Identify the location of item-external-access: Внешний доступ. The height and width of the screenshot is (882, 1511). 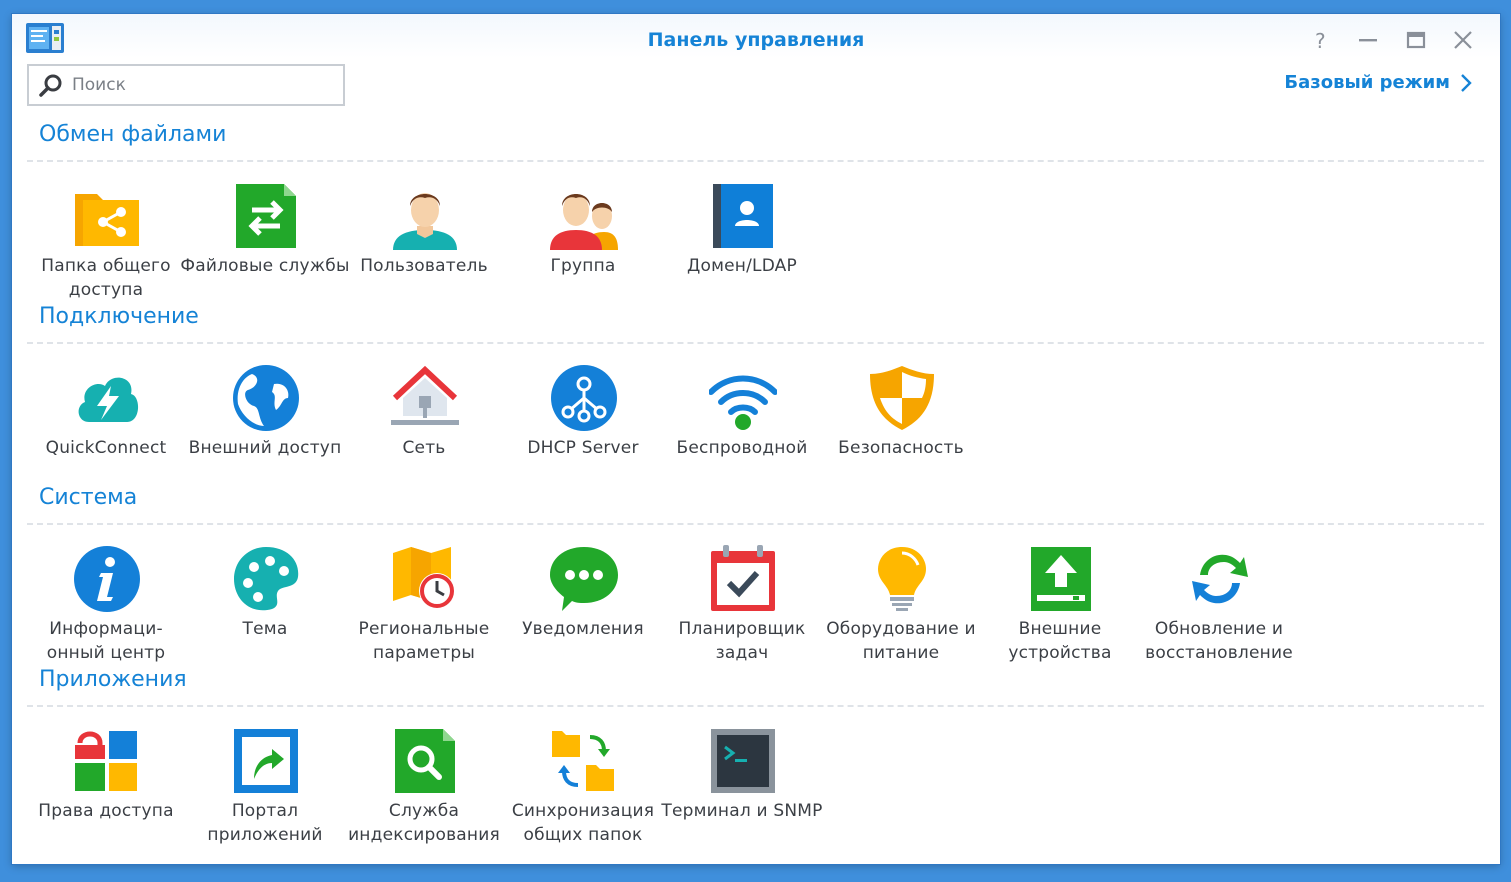
(265, 417).